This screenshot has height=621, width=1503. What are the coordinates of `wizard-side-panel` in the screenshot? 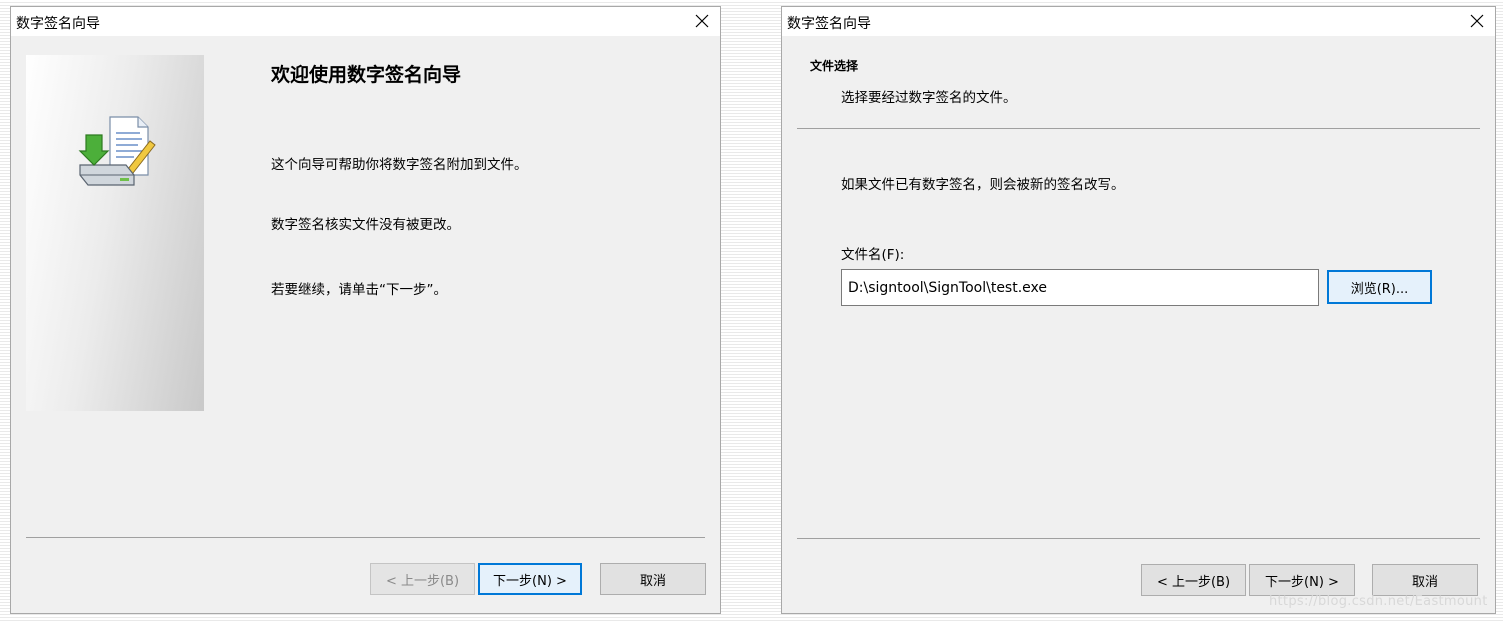 It's located at (115, 233).